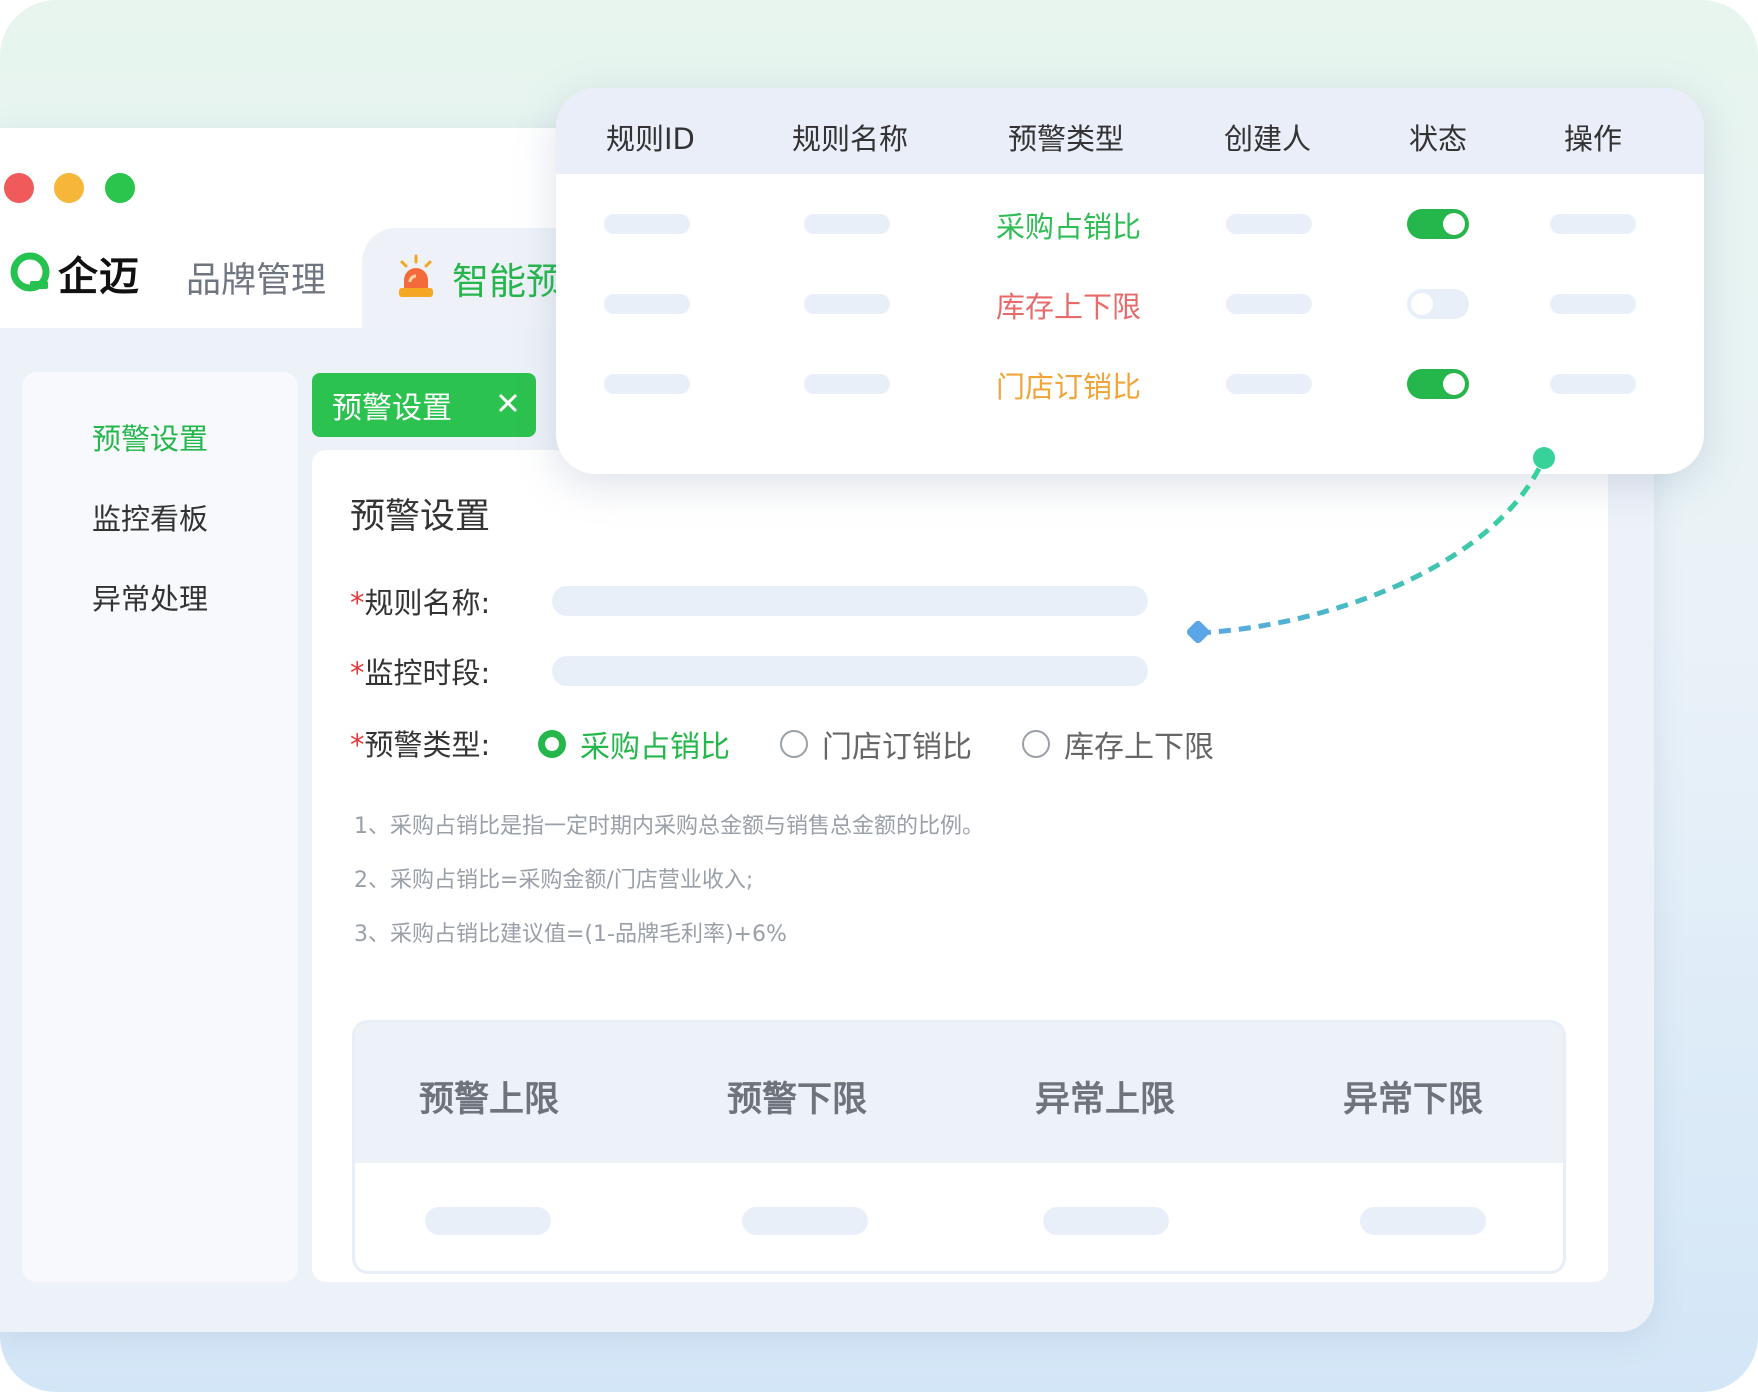 The height and width of the screenshot is (1392, 1758). What do you see at coordinates (1370, 545) in the screenshot?
I see `connector-arrow` at bounding box center [1370, 545].